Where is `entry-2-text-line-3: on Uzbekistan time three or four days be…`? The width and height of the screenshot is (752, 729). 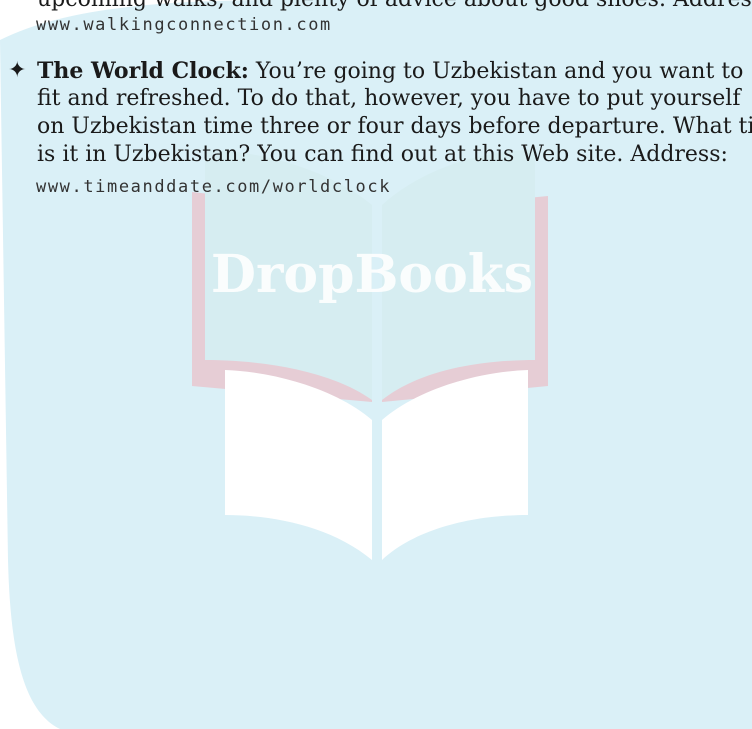 entry-2-text-line-3: on Uzbekistan time three or four days be… is located at coordinates (394, 126).